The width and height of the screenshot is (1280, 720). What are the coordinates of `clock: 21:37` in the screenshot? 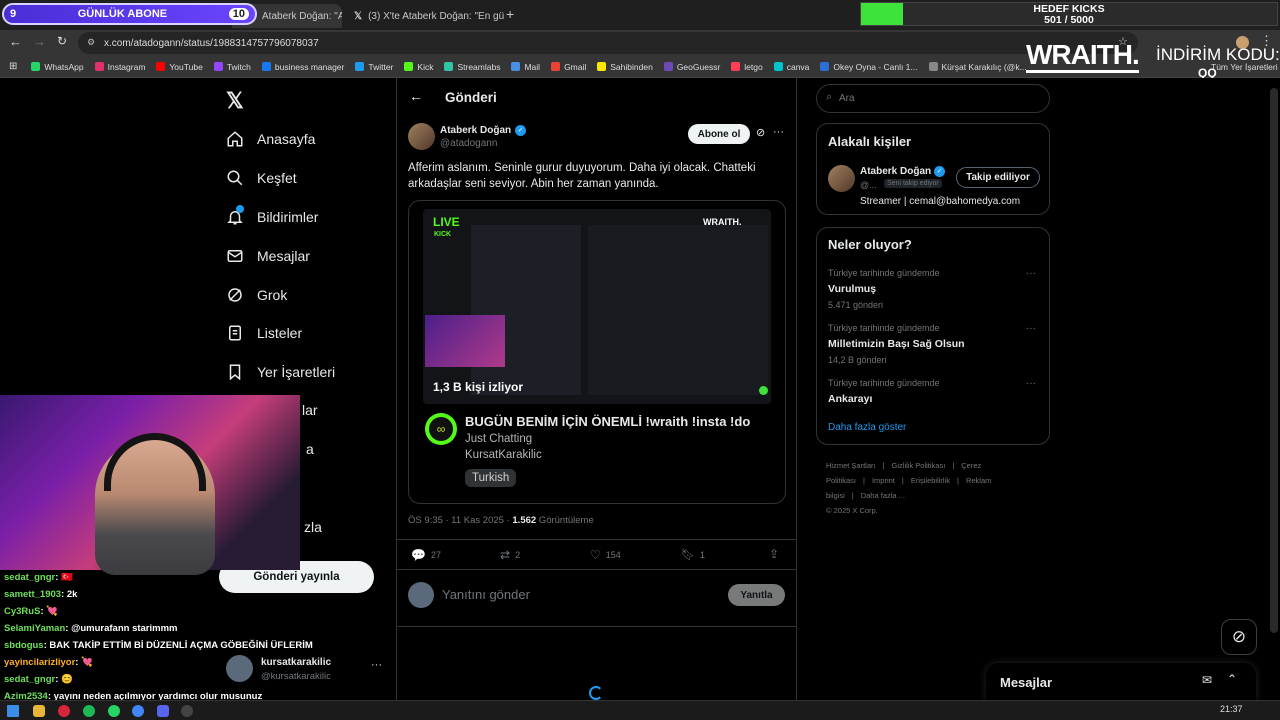 It's located at (1231, 709).